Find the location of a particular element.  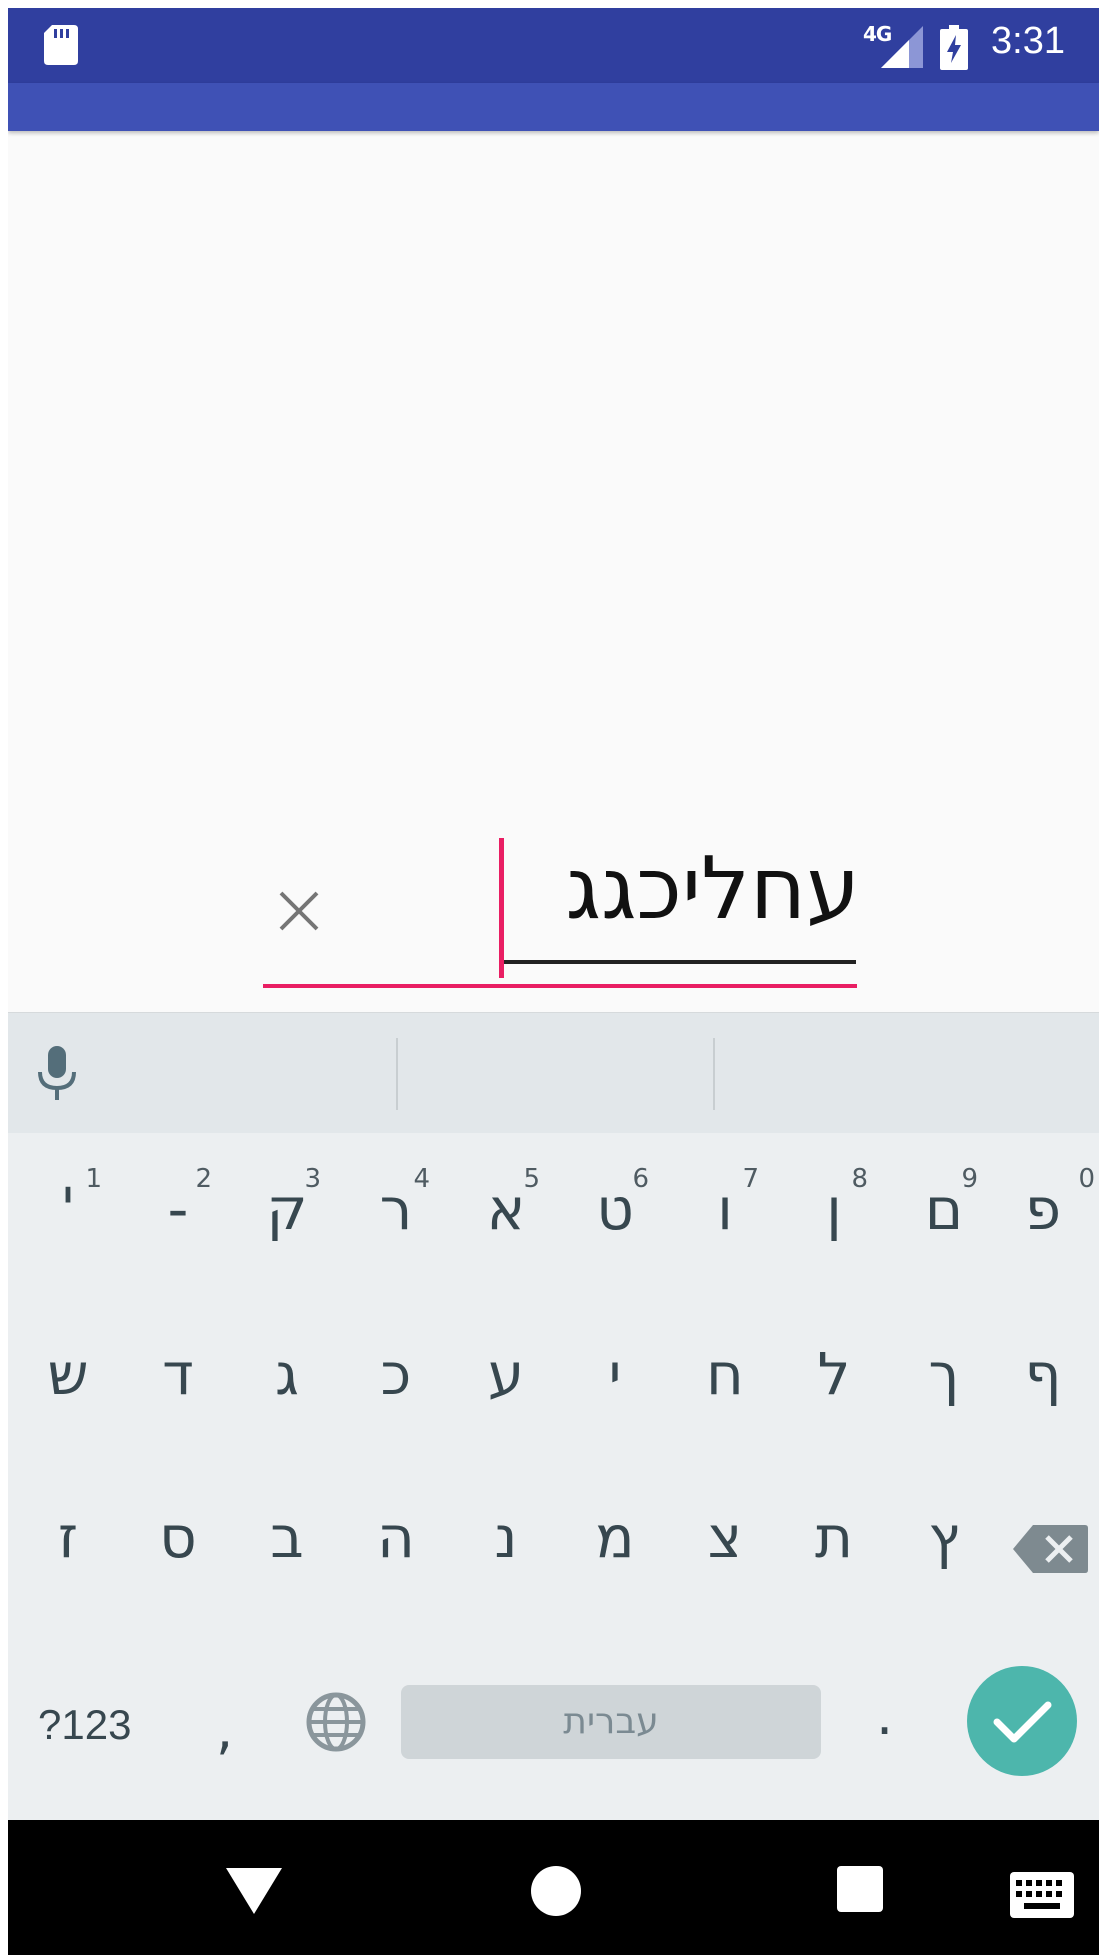

key-label: ף is located at coordinates (1043, 1374).